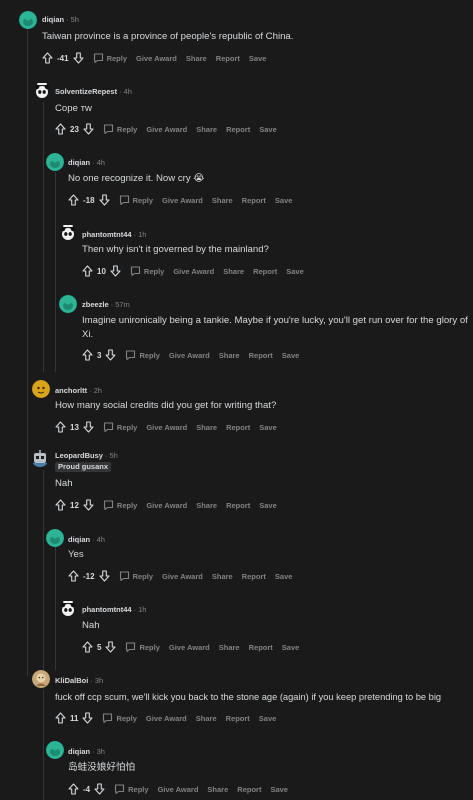 The image size is (473, 800). Describe the element at coordinates (98, 390) in the screenshot. I see `comment-time: 2h` at that location.